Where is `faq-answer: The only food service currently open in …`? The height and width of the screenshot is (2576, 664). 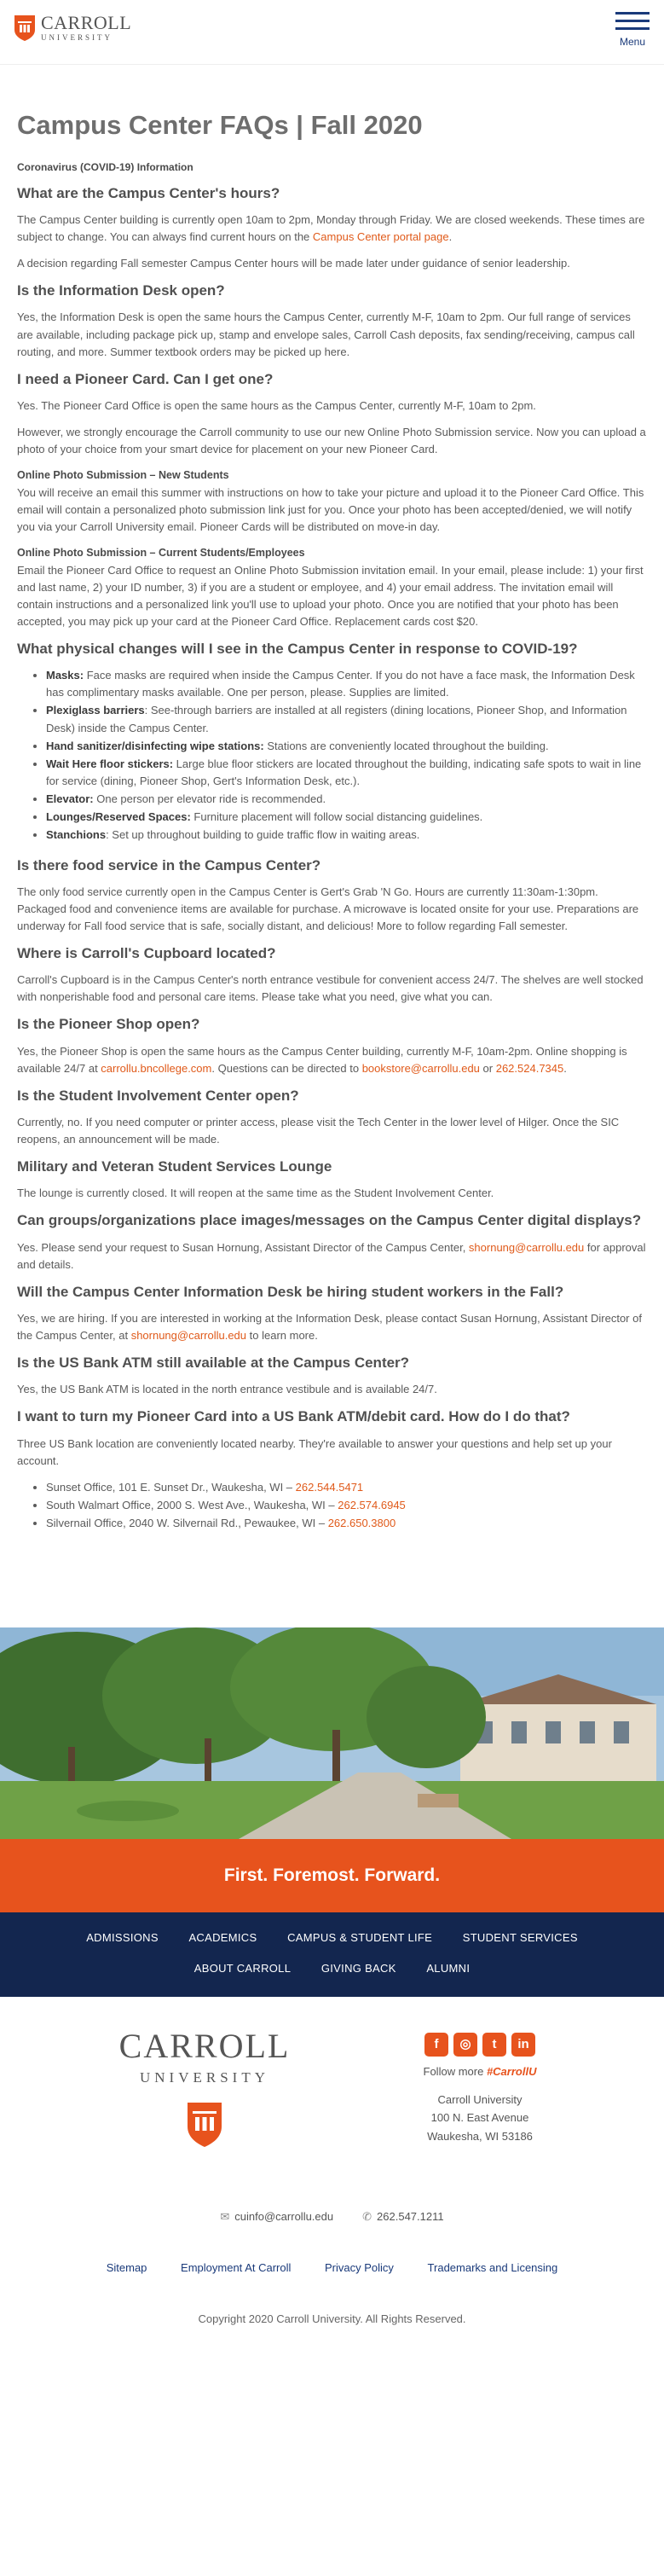 faq-answer: The only food service currently open in … is located at coordinates (328, 908).